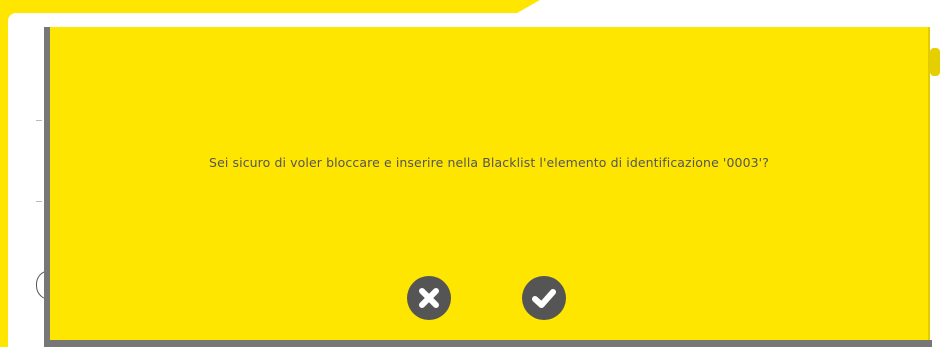  I want to click on close-icon, so click(429, 298).